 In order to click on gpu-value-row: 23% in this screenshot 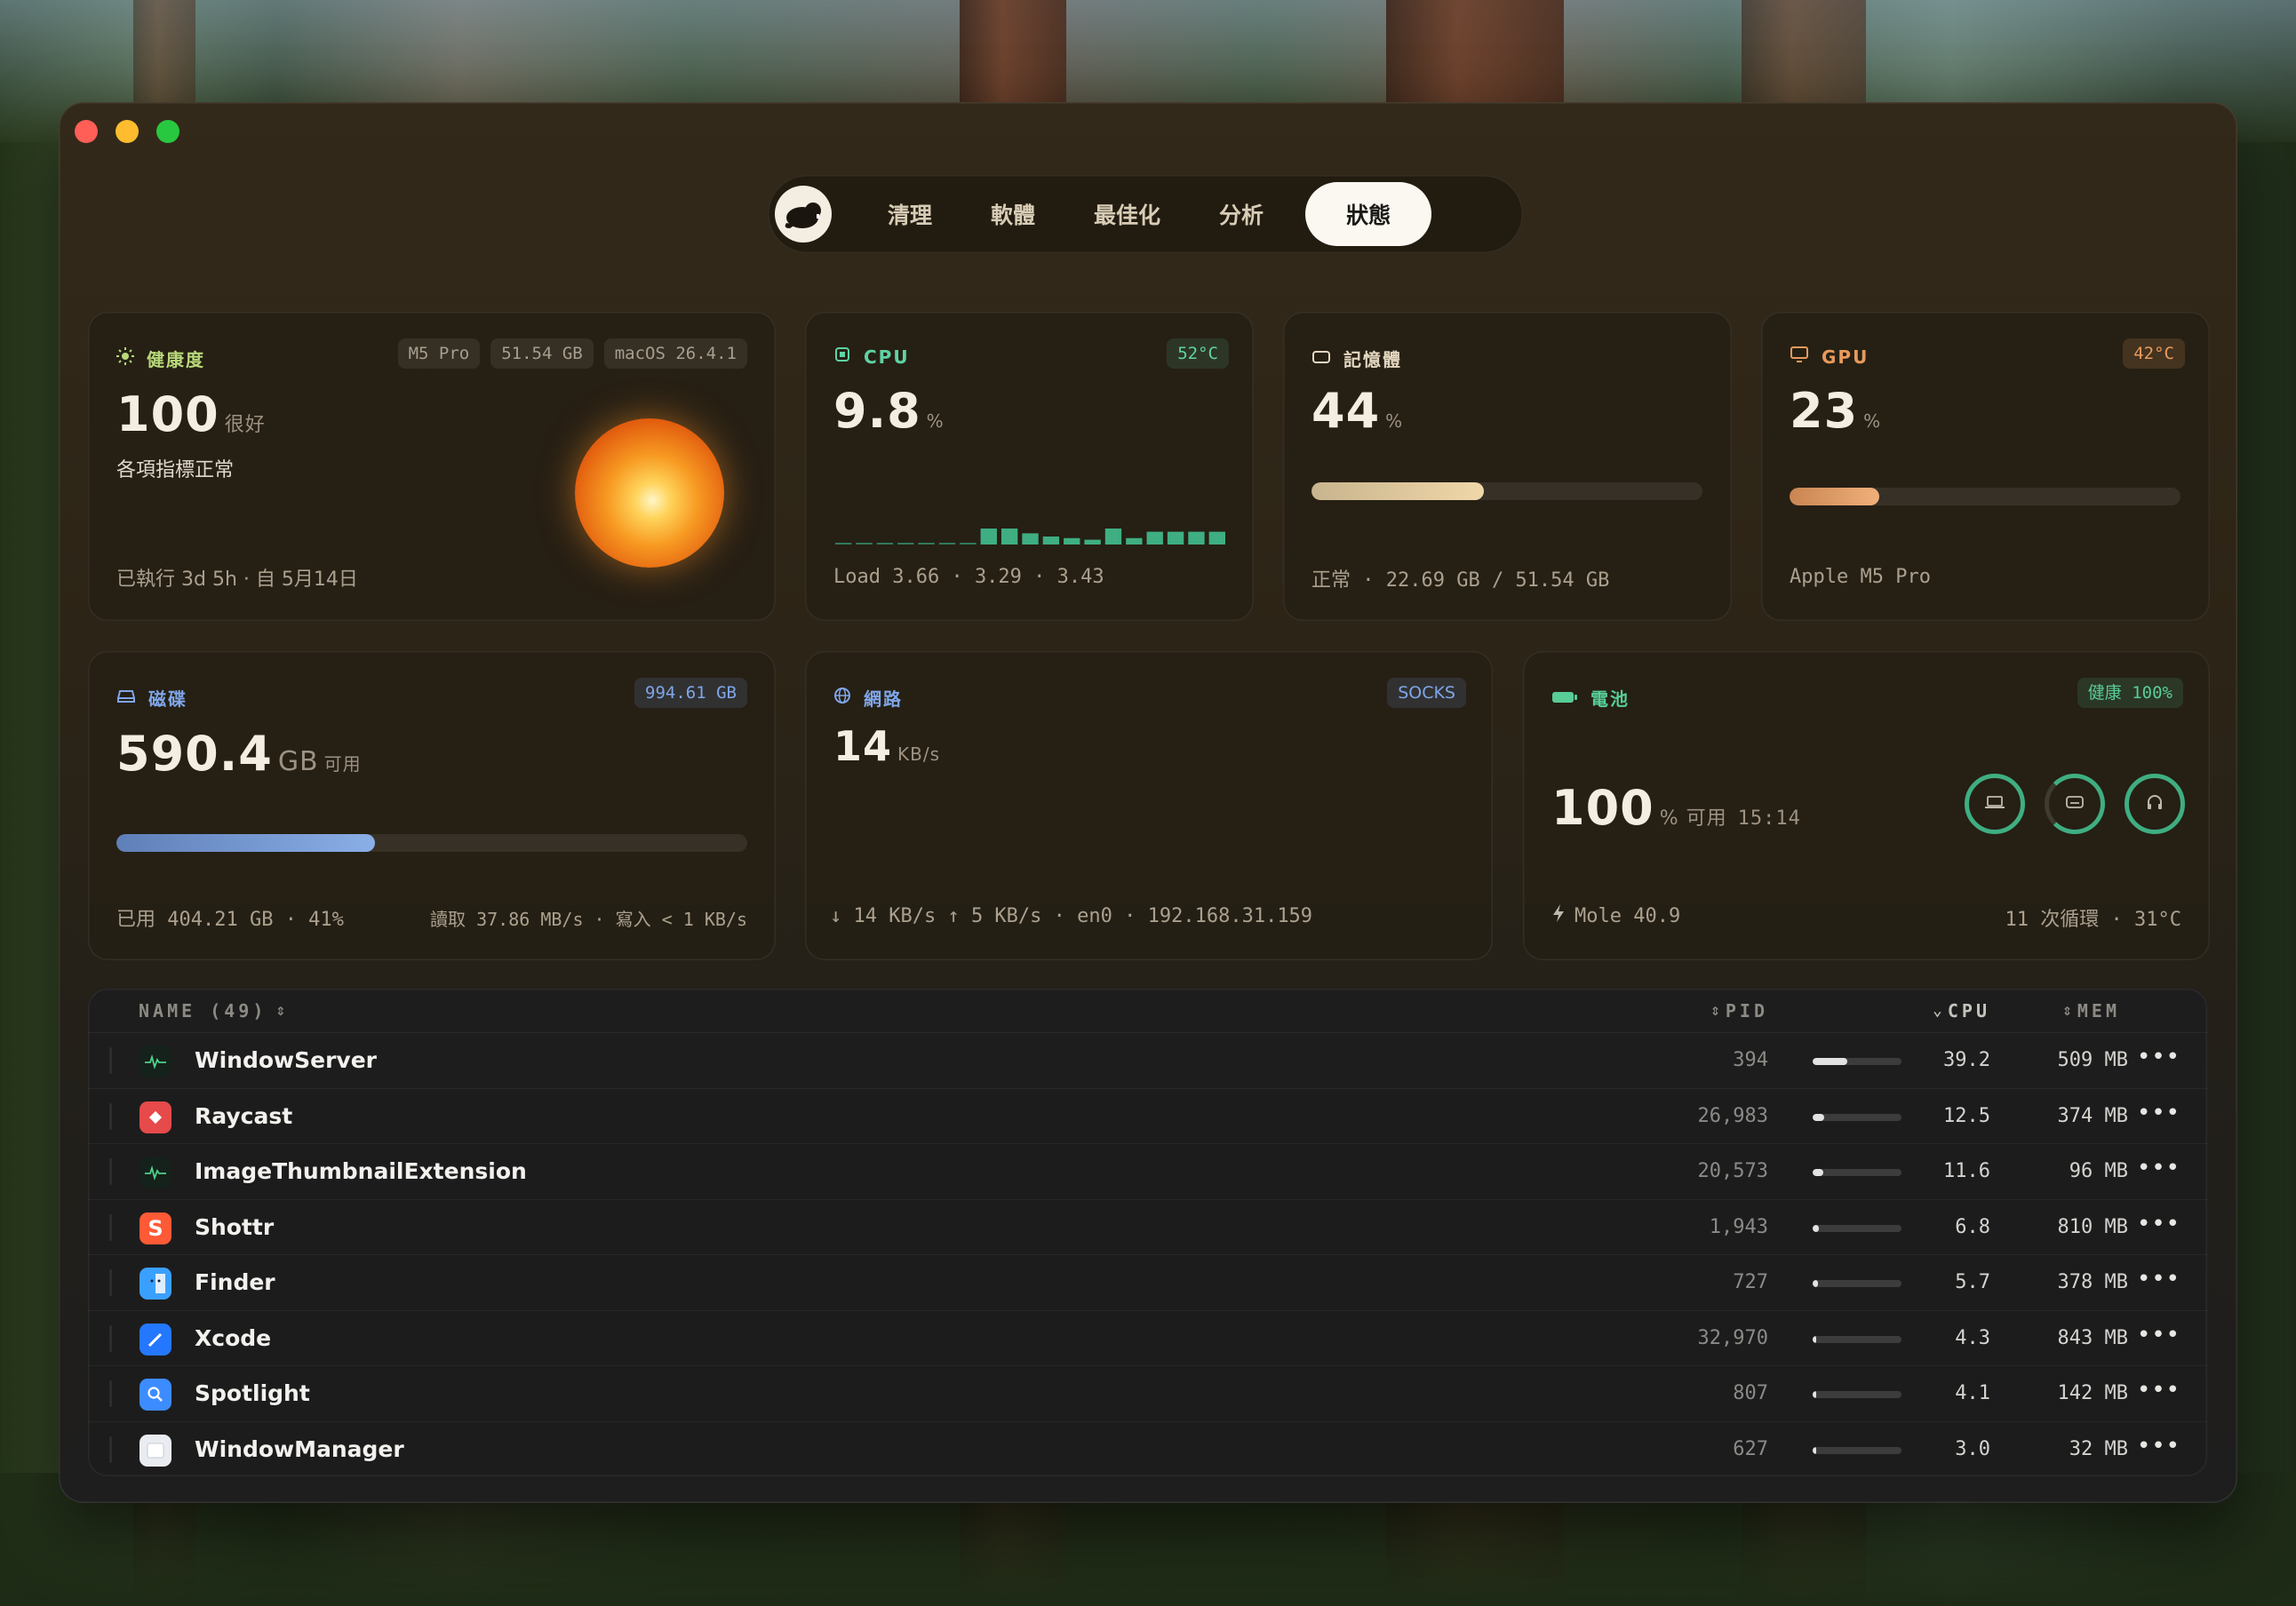, I will do `click(1835, 411)`.